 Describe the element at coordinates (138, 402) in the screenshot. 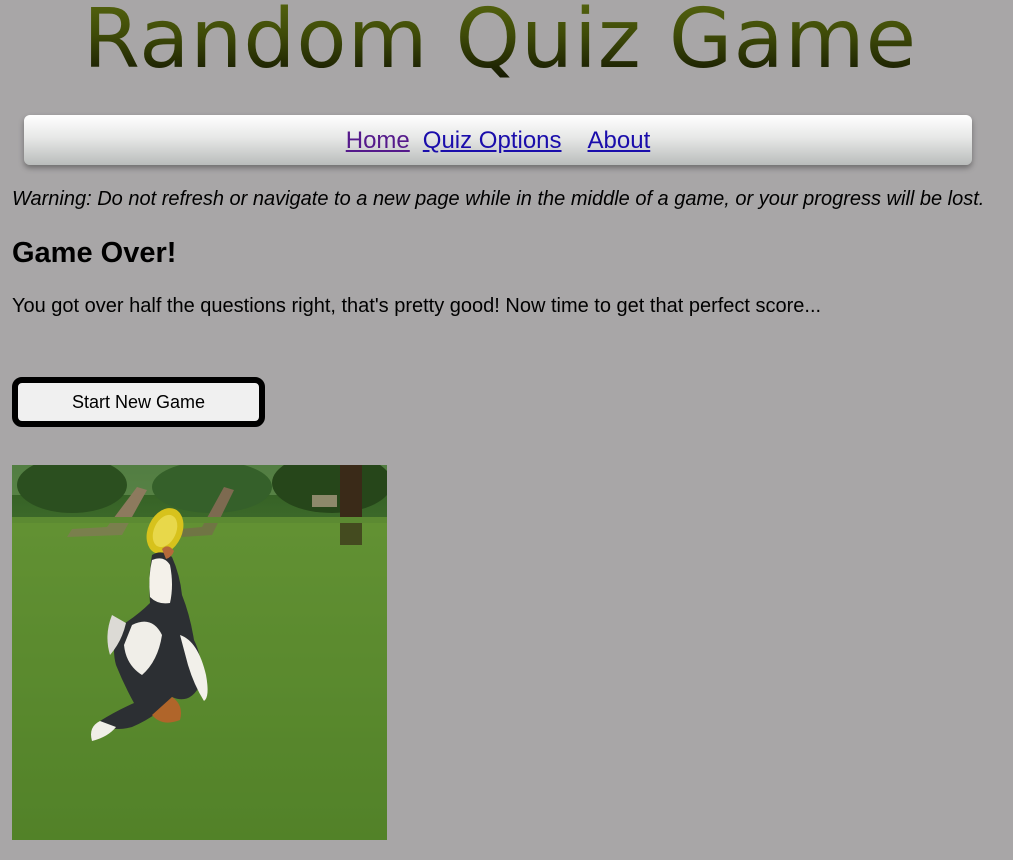

I see `start-new-game-button: Start New Game` at that location.